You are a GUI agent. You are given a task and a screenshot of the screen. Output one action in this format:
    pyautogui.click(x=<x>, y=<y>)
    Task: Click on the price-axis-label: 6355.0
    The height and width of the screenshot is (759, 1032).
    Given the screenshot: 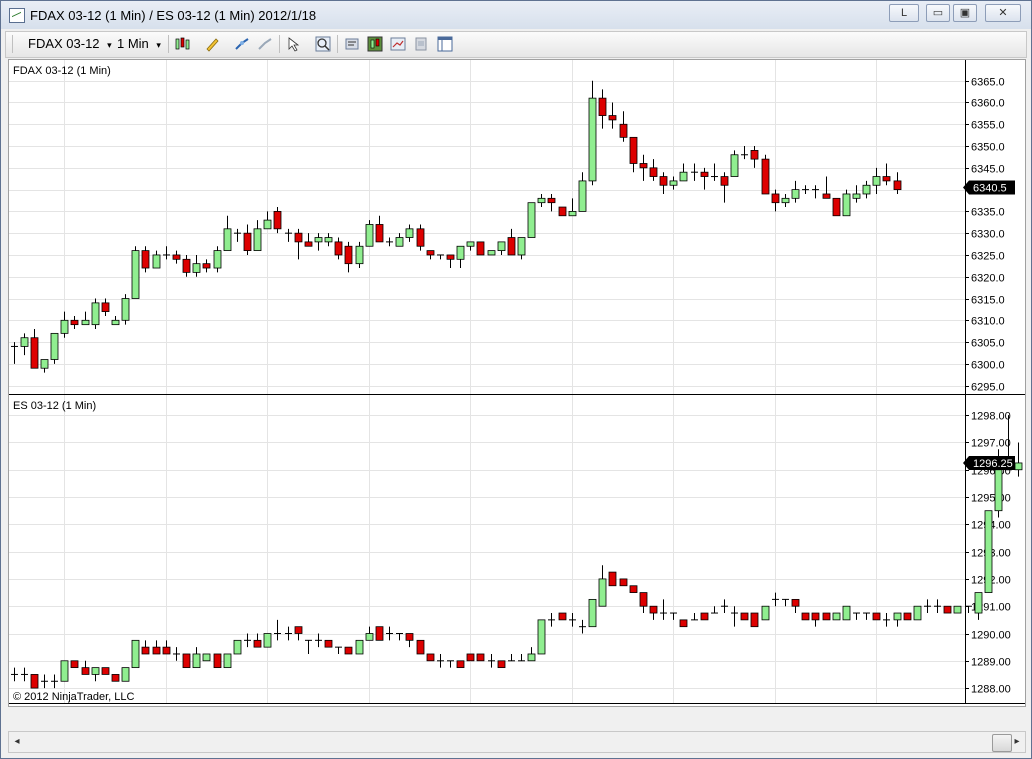 What is the action you would take?
    pyautogui.click(x=988, y=126)
    